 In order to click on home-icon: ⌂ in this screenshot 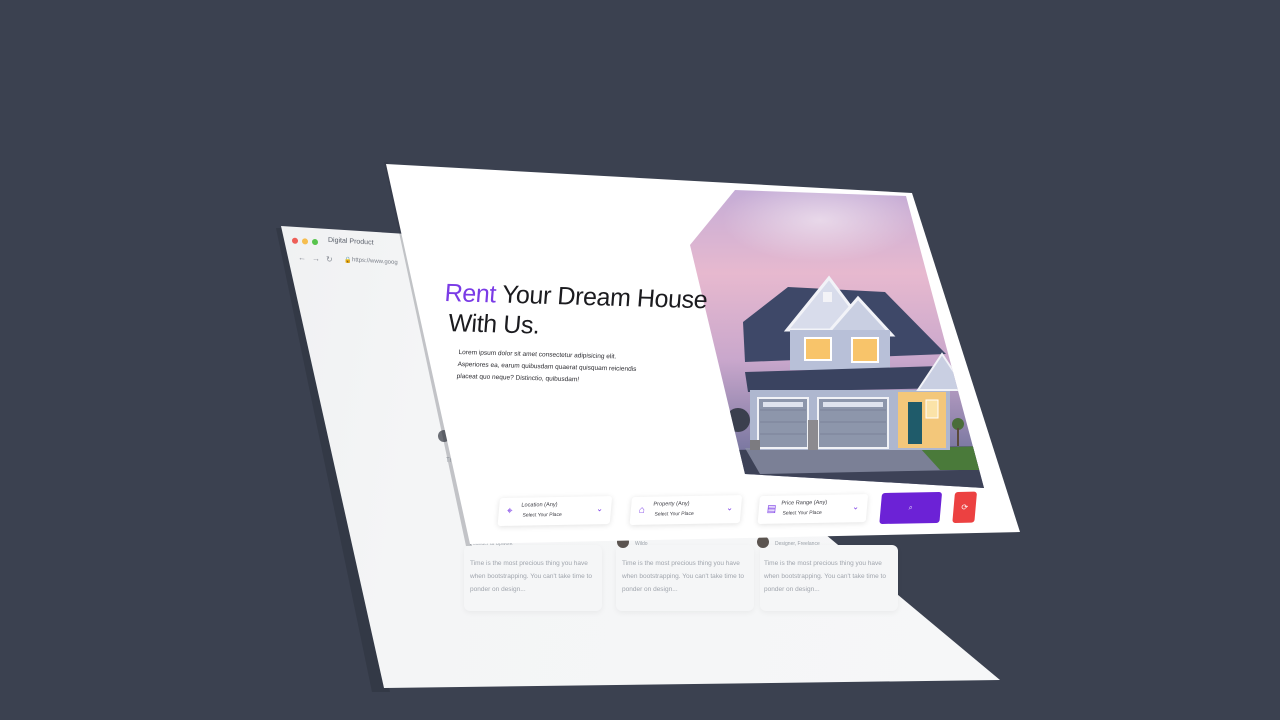, I will do `click(642, 510)`.